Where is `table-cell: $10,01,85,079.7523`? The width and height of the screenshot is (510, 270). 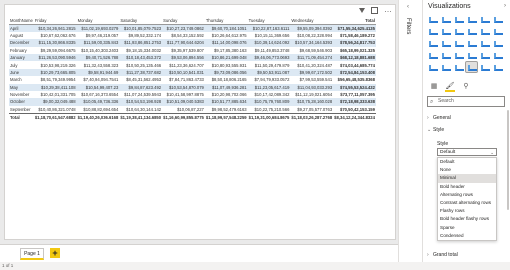 table-cell: $10,01,85,079.7523 is located at coordinates (141, 28).